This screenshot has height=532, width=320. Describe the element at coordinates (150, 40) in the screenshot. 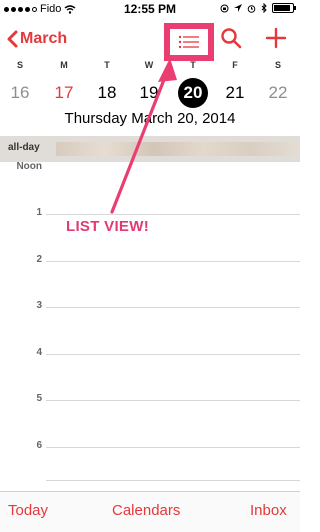

I see `nav-bar: March` at that location.